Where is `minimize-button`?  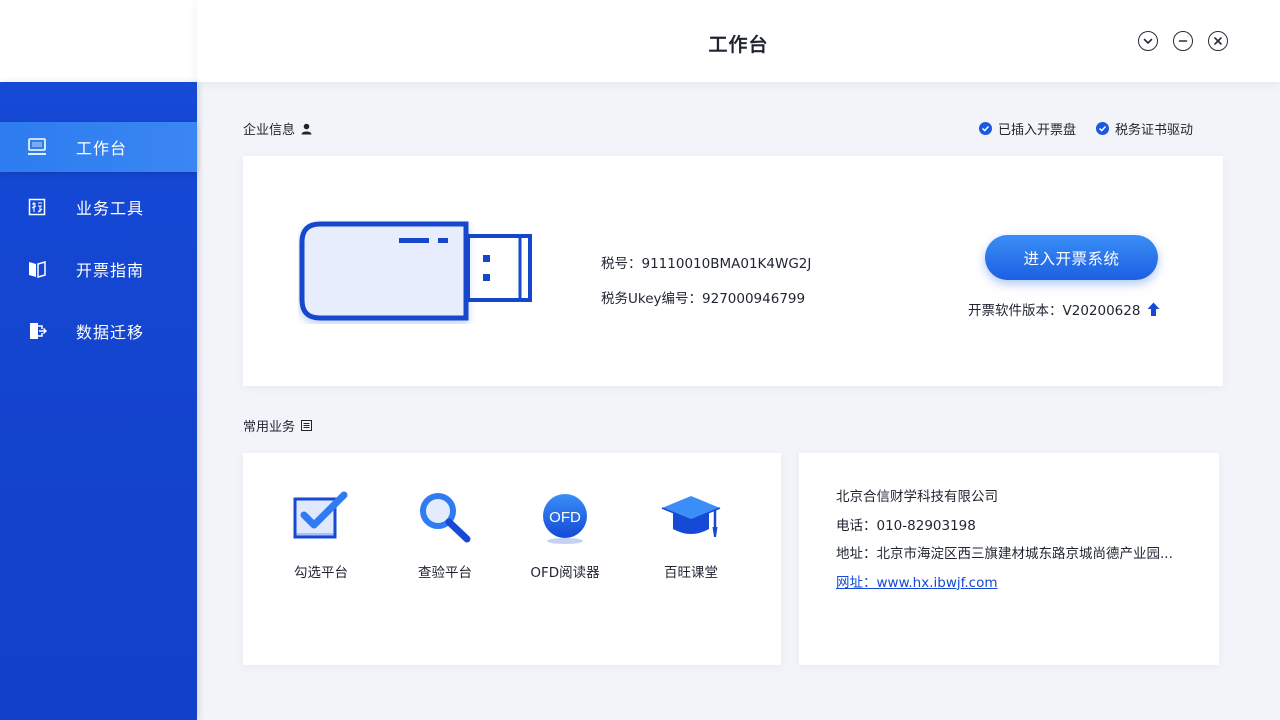 minimize-button is located at coordinates (1183, 41).